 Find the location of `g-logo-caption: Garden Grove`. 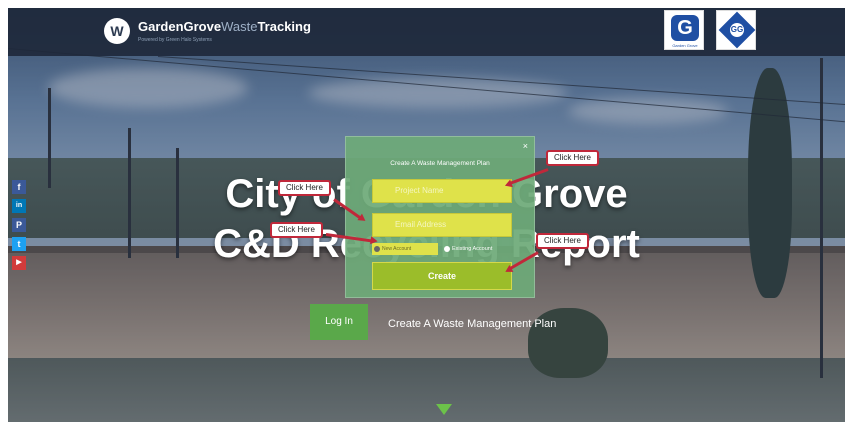

g-logo-caption: Garden Grove is located at coordinates (685, 45).